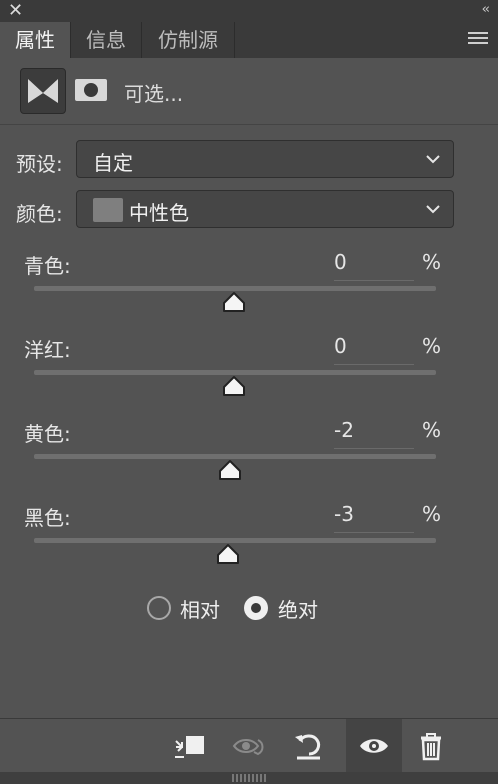 The width and height of the screenshot is (498, 784). I want to click on close-icon: ✕, so click(15, 11).